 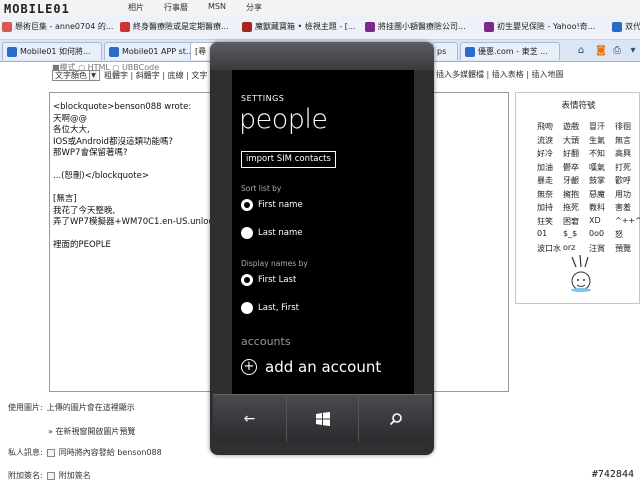 I want to click on emoji-item: 0o0, so click(x=602, y=235).